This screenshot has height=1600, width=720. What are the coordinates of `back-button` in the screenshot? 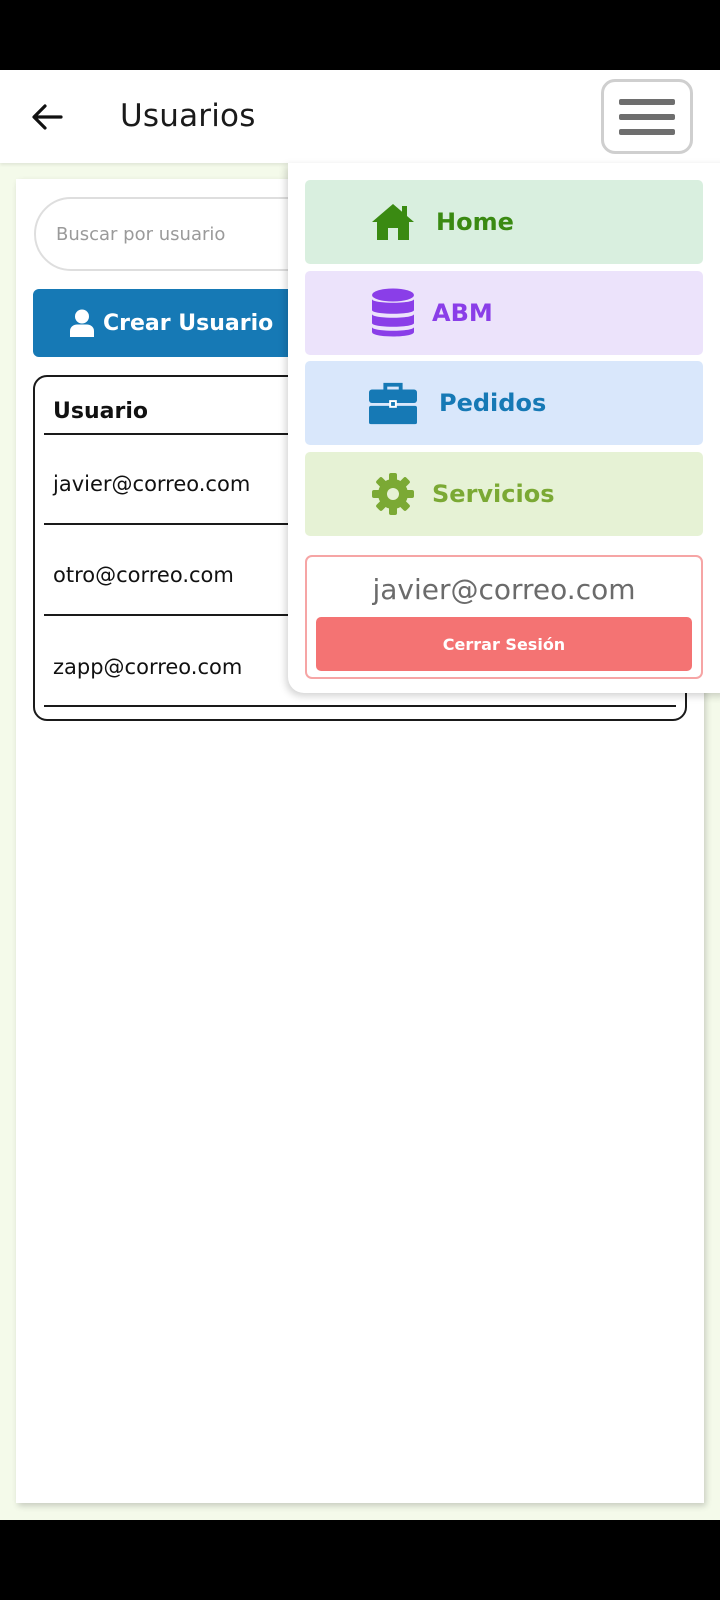 It's located at (47, 117).